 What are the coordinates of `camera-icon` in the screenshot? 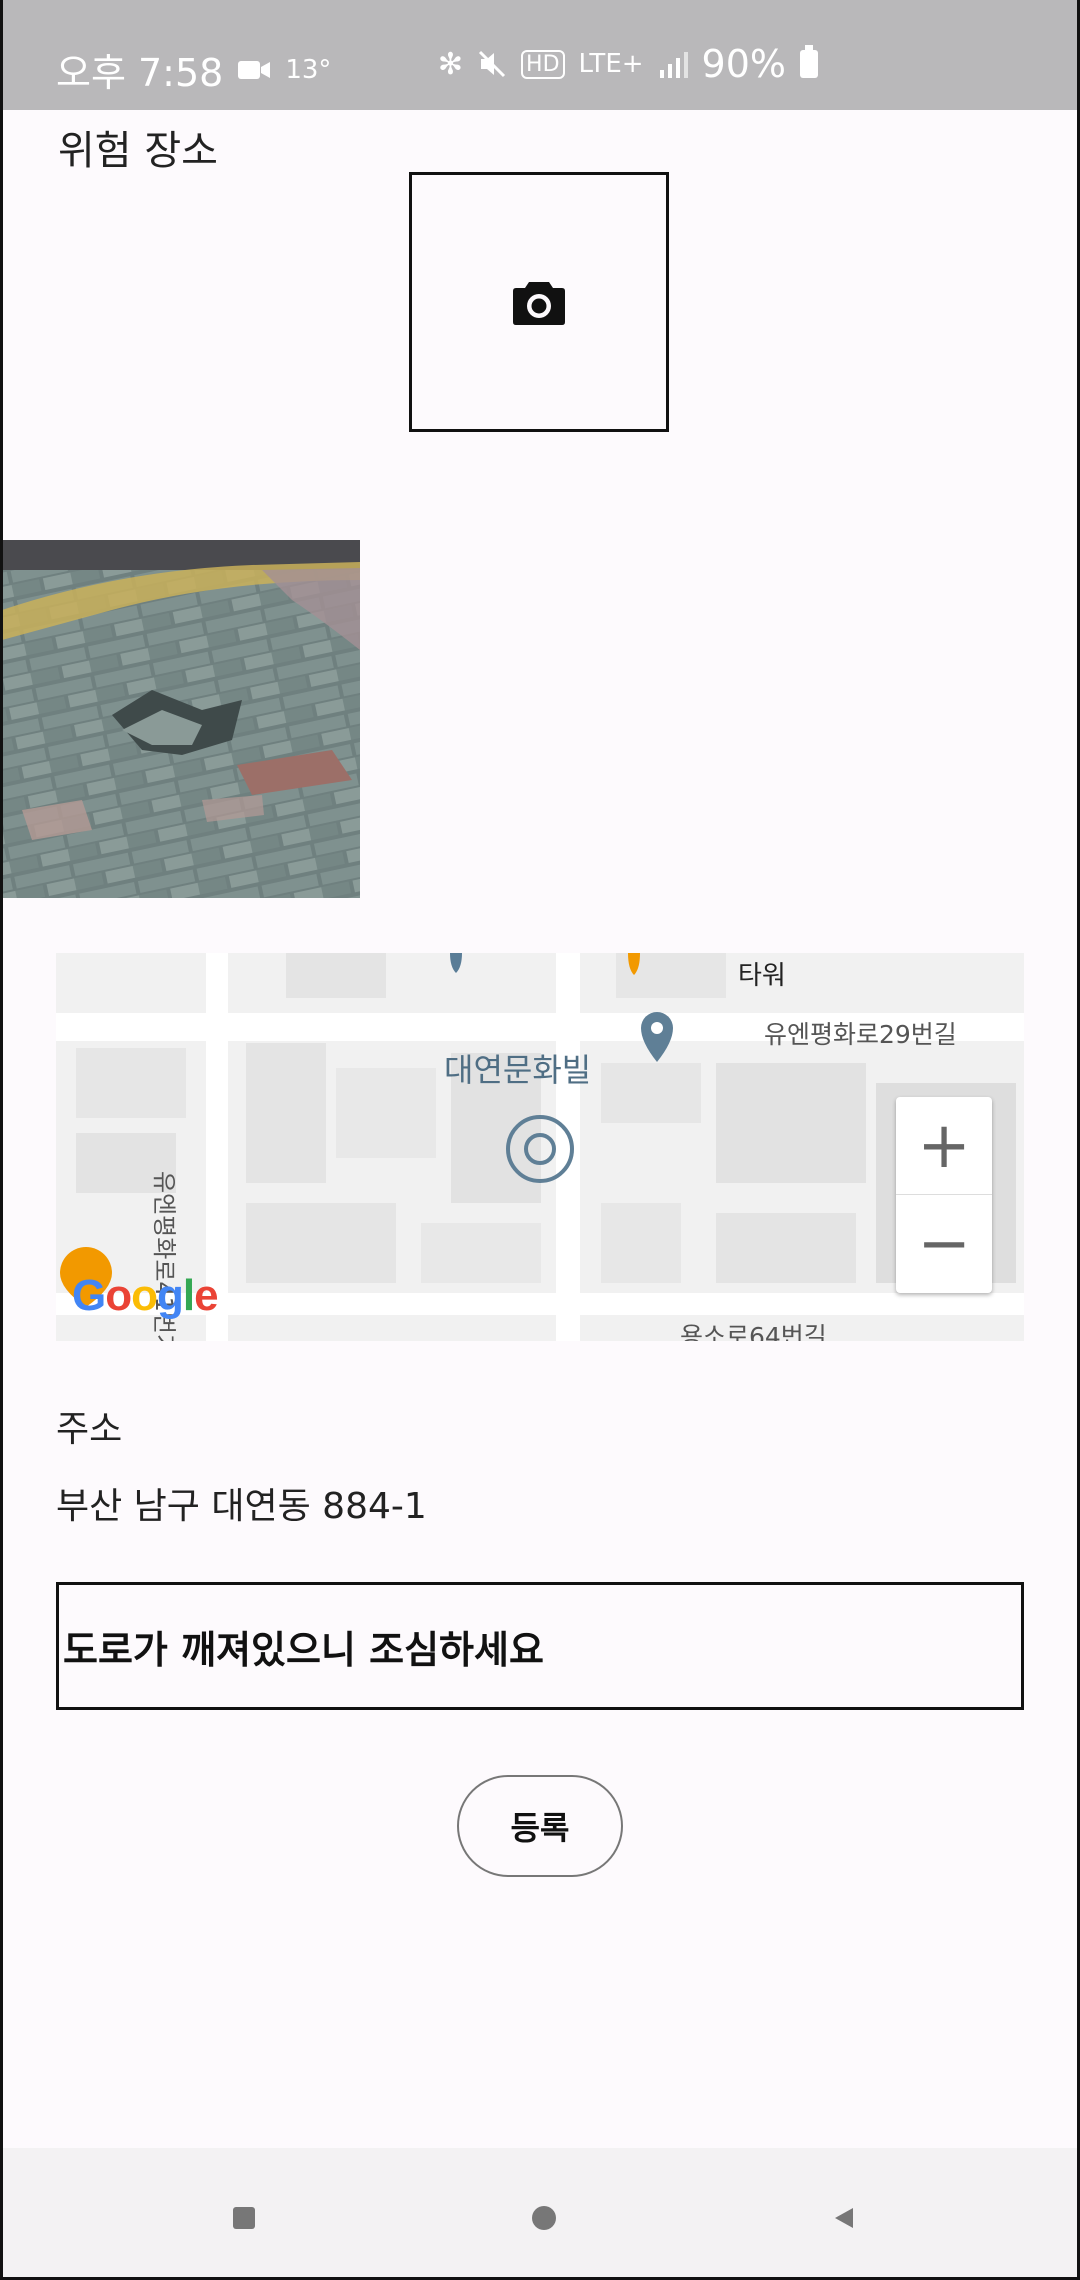 It's located at (539, 303).